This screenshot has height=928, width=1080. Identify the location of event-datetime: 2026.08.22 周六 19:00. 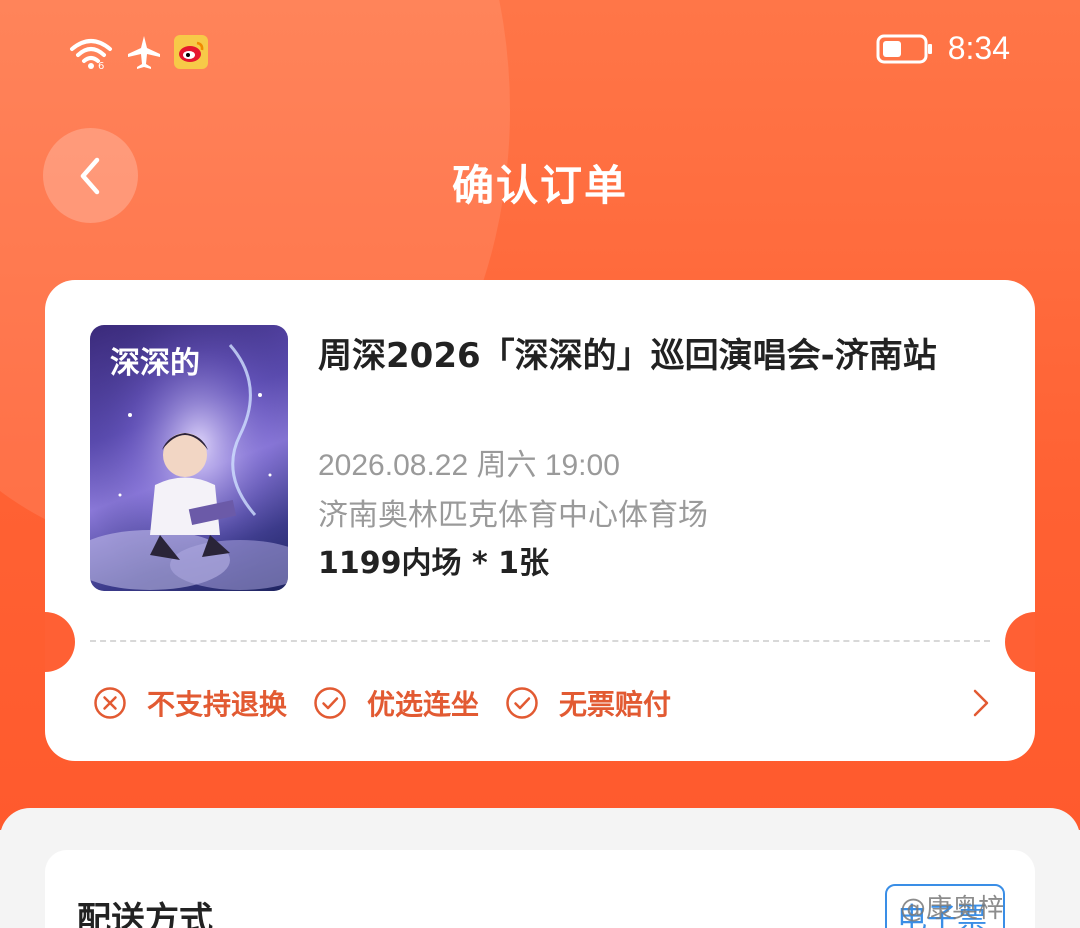
(469, 465).